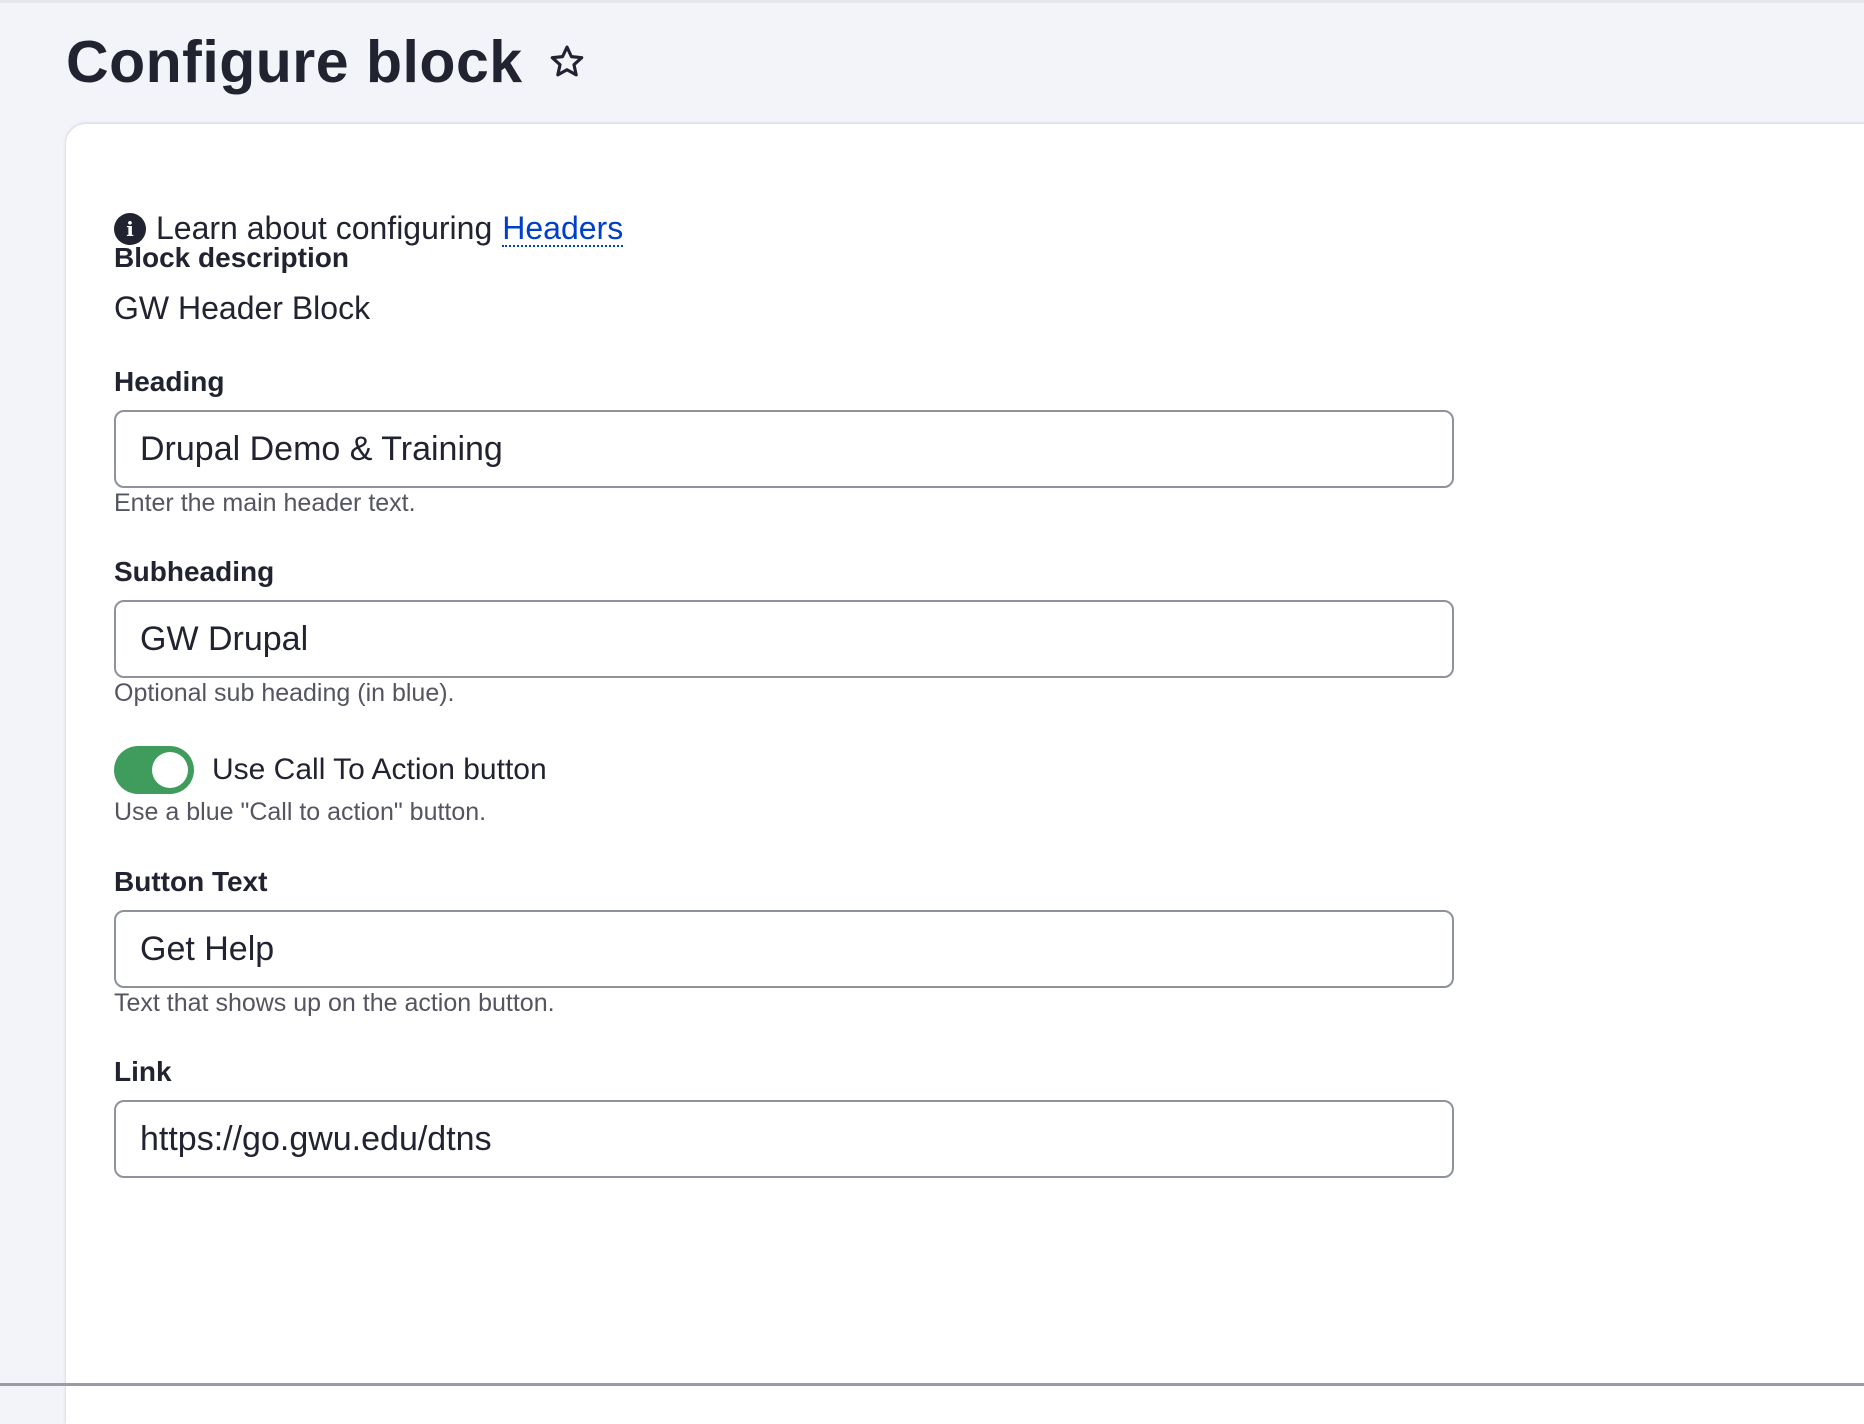  What do you see at coordinates (191, 881) in the screenshot?
I see `button-text-label: Button Text` at bounding box center [191, 881].